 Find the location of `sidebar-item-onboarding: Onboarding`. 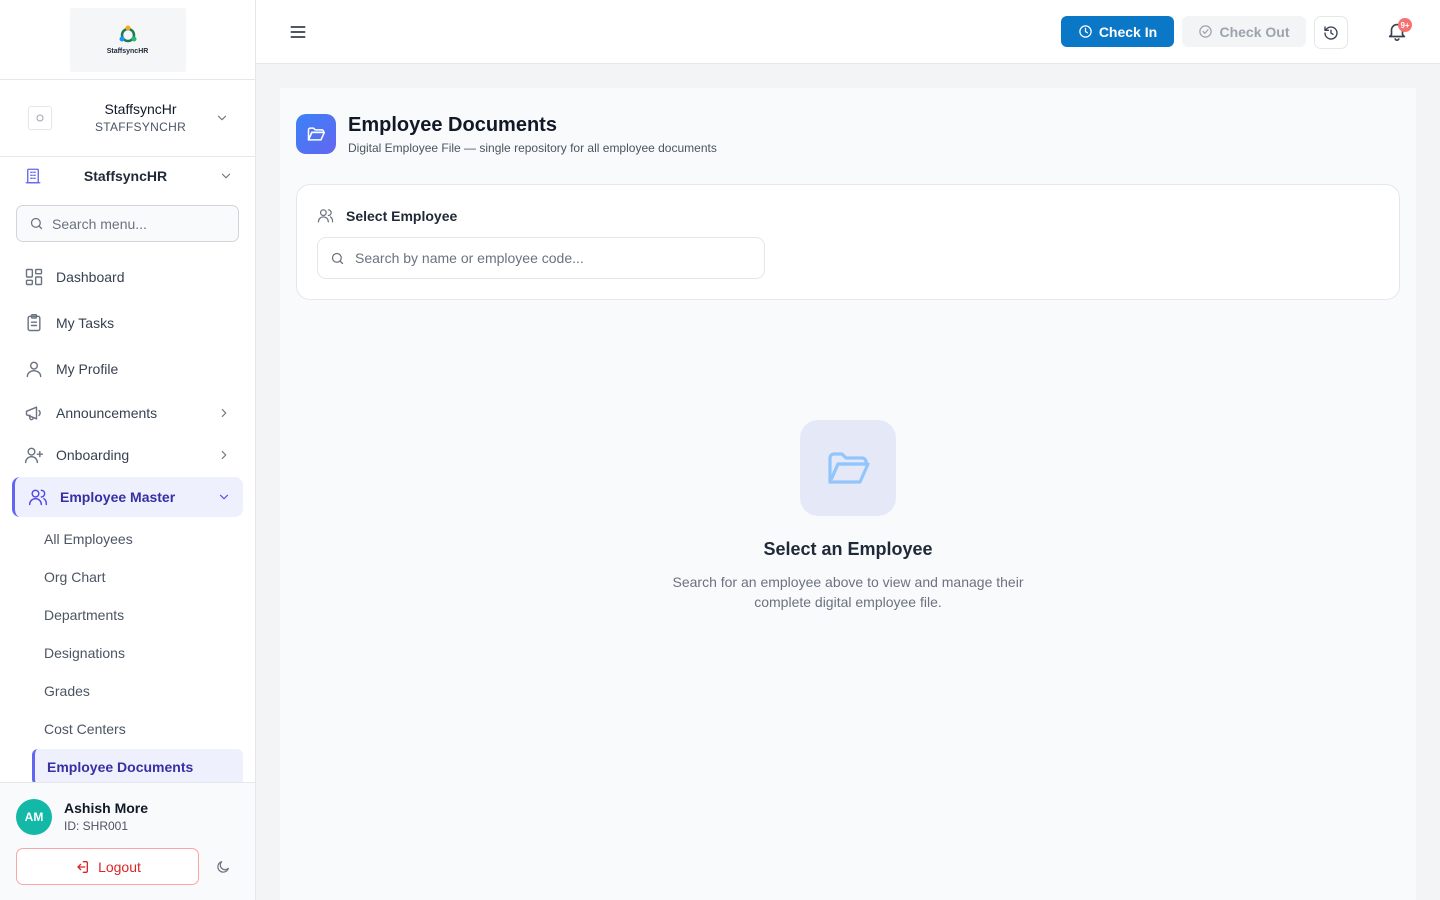

sidebar-item-onboarding: Onboarding is located at coordinates (127, 455).